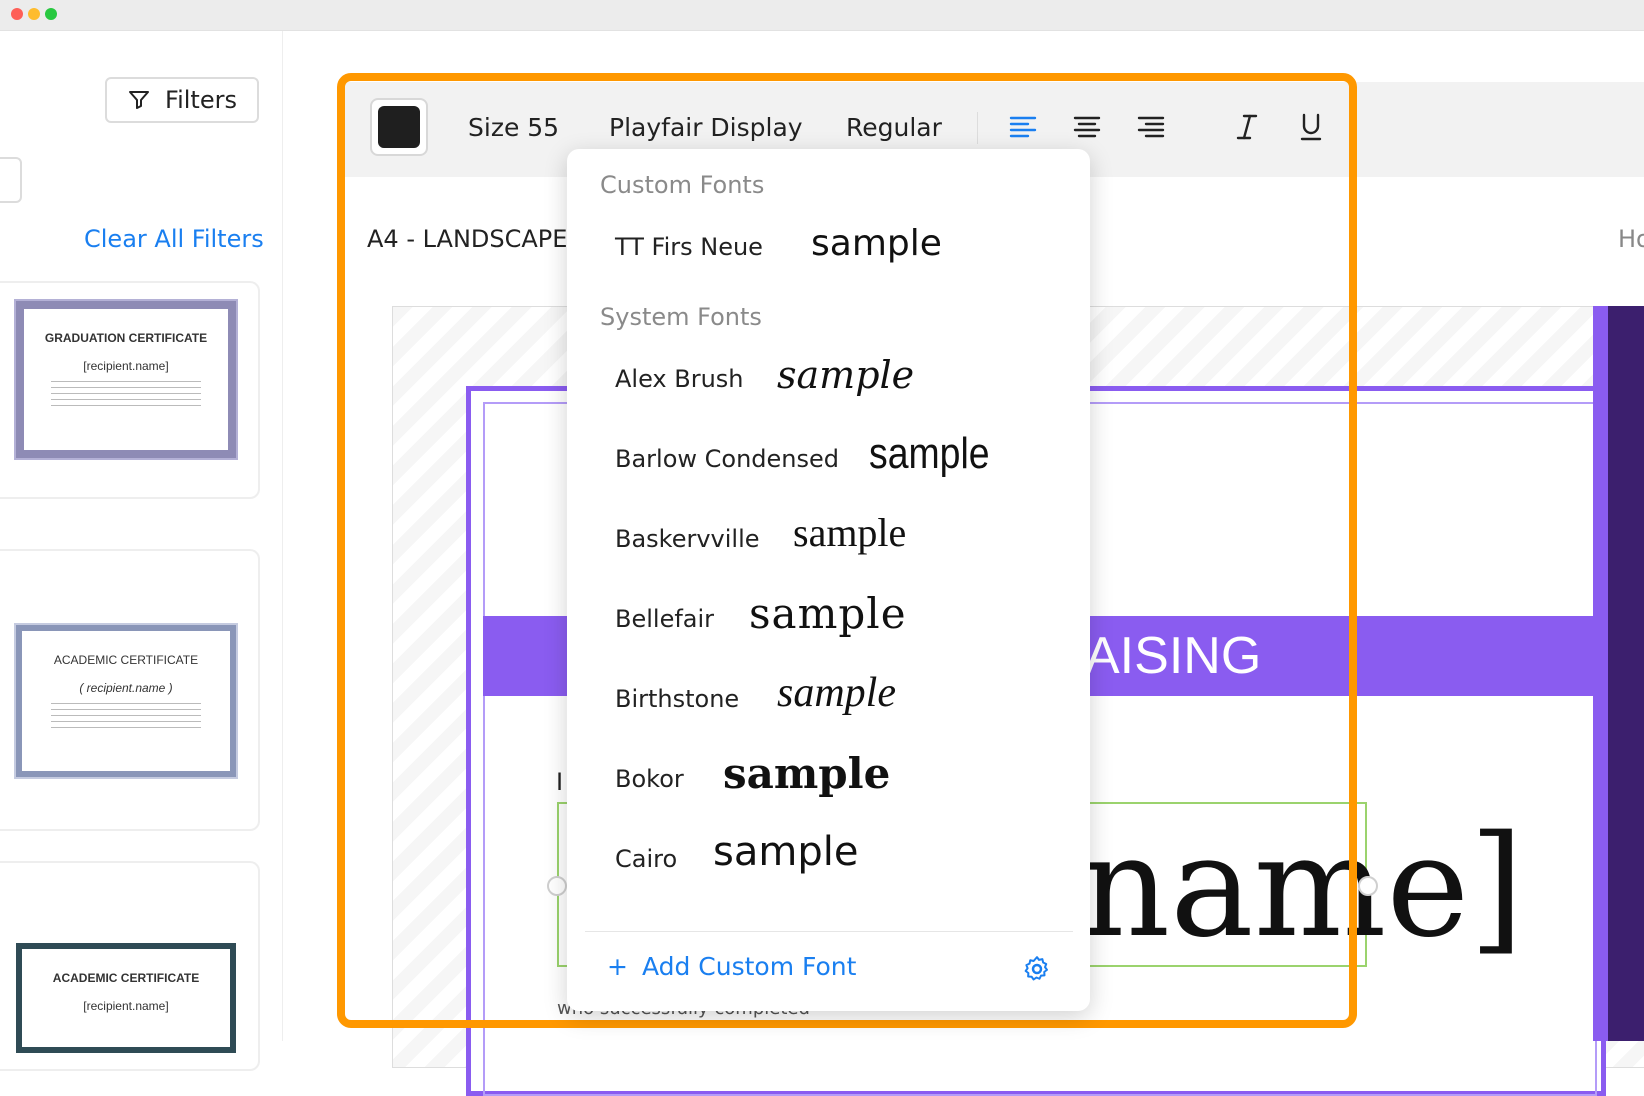 This screenshot has height=1096, width=1644. I want to click on font-option-name: Bokor, so click(649, 779).